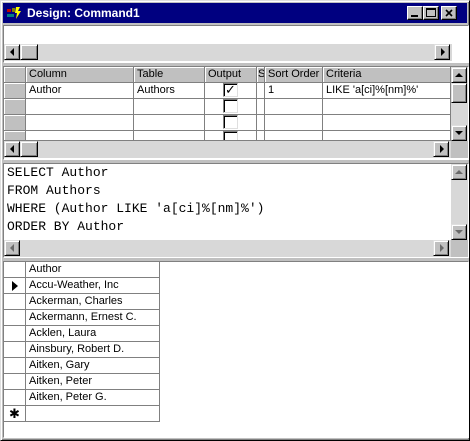 Image resolution: width=470 pixels, height=441 pixels. Describe the element at coordinates (29, 149) in the screenshot. I see `grid-hscroll-thumb` at that location.